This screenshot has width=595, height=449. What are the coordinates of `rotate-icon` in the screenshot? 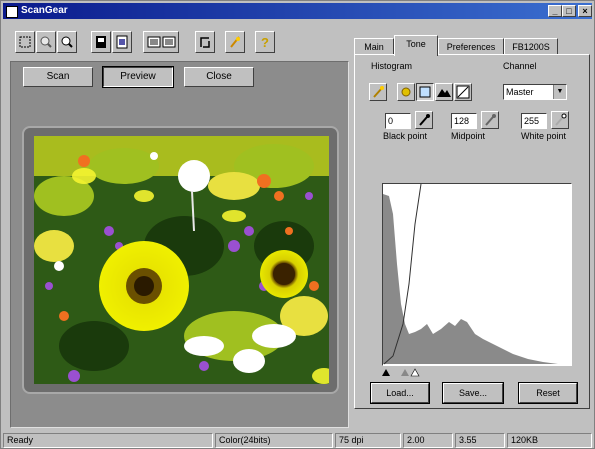 It's located at (205, 42).